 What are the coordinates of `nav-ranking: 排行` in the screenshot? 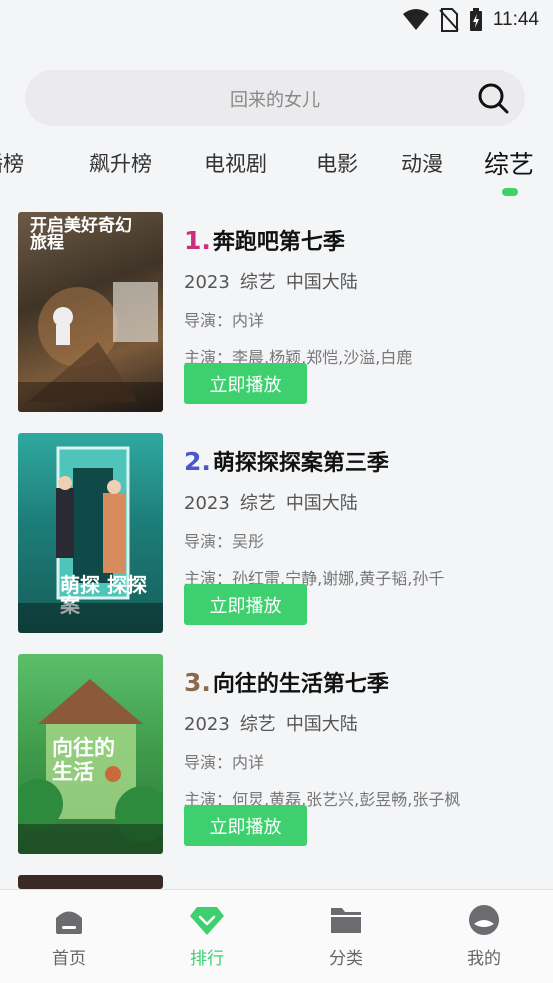 It's located at (207, 936).